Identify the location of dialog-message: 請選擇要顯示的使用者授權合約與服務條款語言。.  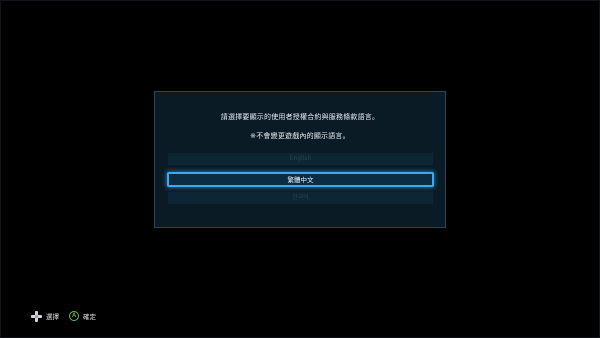
(300, 117).